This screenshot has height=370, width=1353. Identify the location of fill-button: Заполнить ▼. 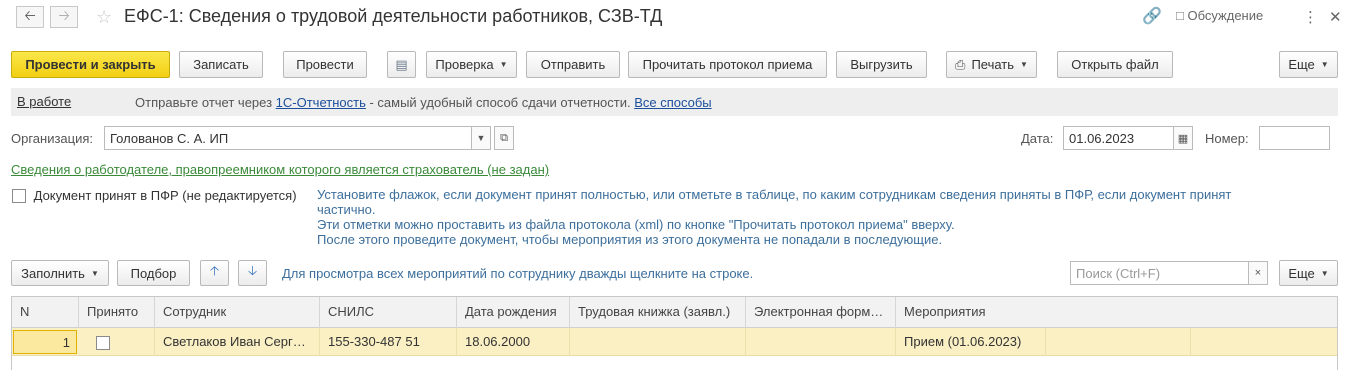
(60, 273).